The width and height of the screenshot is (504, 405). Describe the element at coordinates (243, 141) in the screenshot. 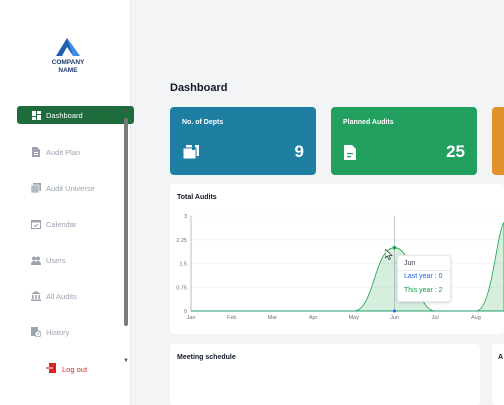

I see `stat-card-depts: No. of Depts 9` at that location.